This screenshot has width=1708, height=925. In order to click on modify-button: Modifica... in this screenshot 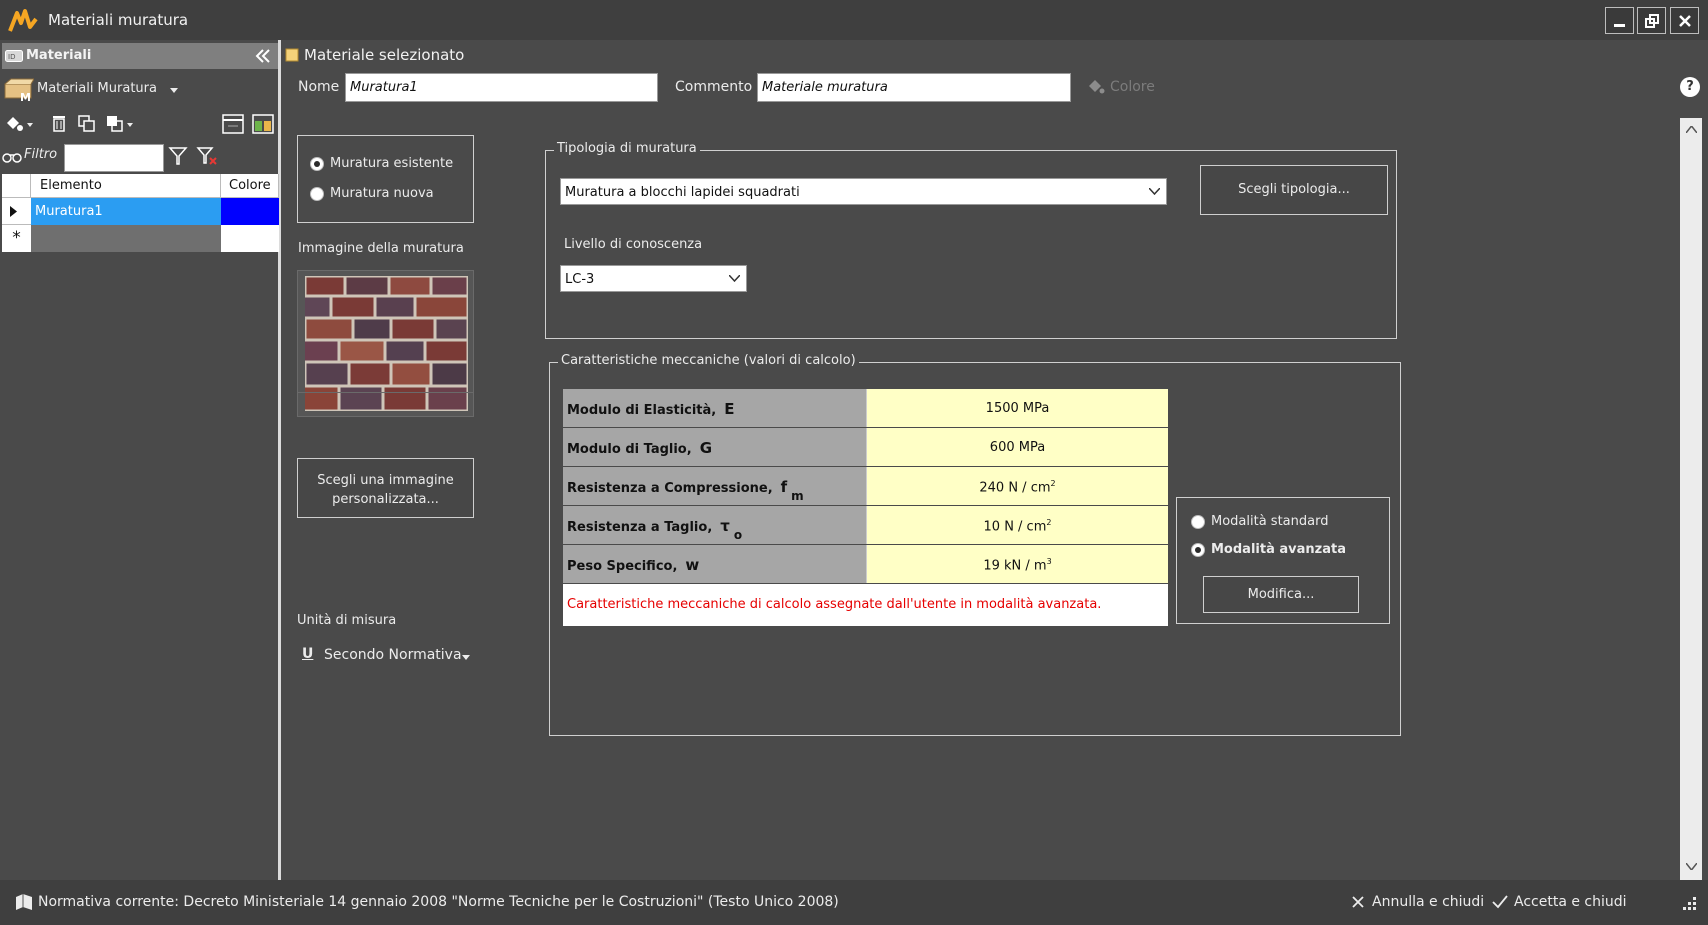, I will do `click(1281, 594)`.